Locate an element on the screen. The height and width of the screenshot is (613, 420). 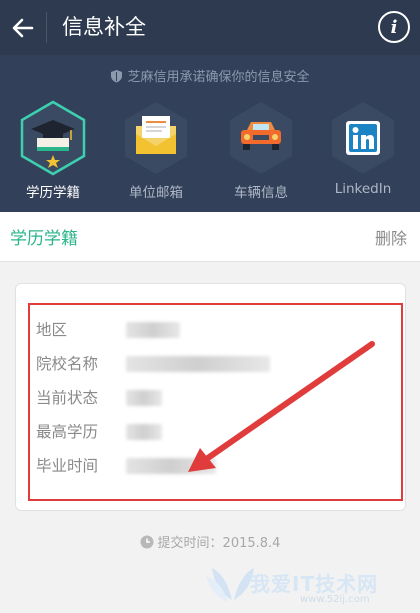
envelope-icon is located at coordinates (156, 135).